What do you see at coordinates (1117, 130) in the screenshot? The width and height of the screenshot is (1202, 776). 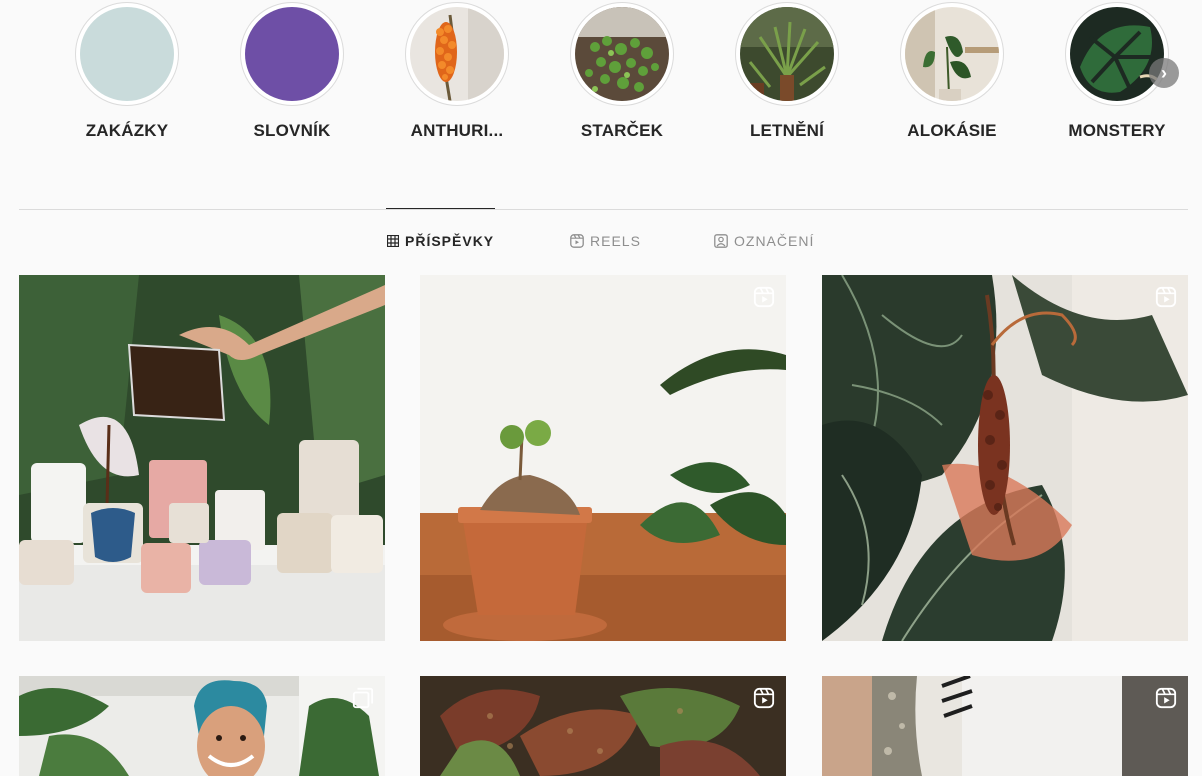 I see `highlight-label: MONSTERY` at bounding box center [1117, 130].